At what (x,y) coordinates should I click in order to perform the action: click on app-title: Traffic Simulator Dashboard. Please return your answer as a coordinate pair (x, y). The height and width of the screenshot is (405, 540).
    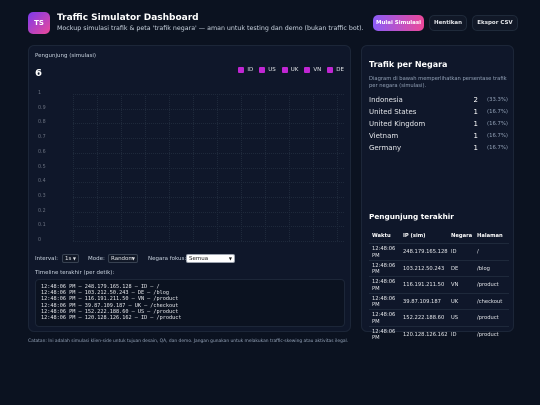
    Looking at the image, I should click on (128, 18).